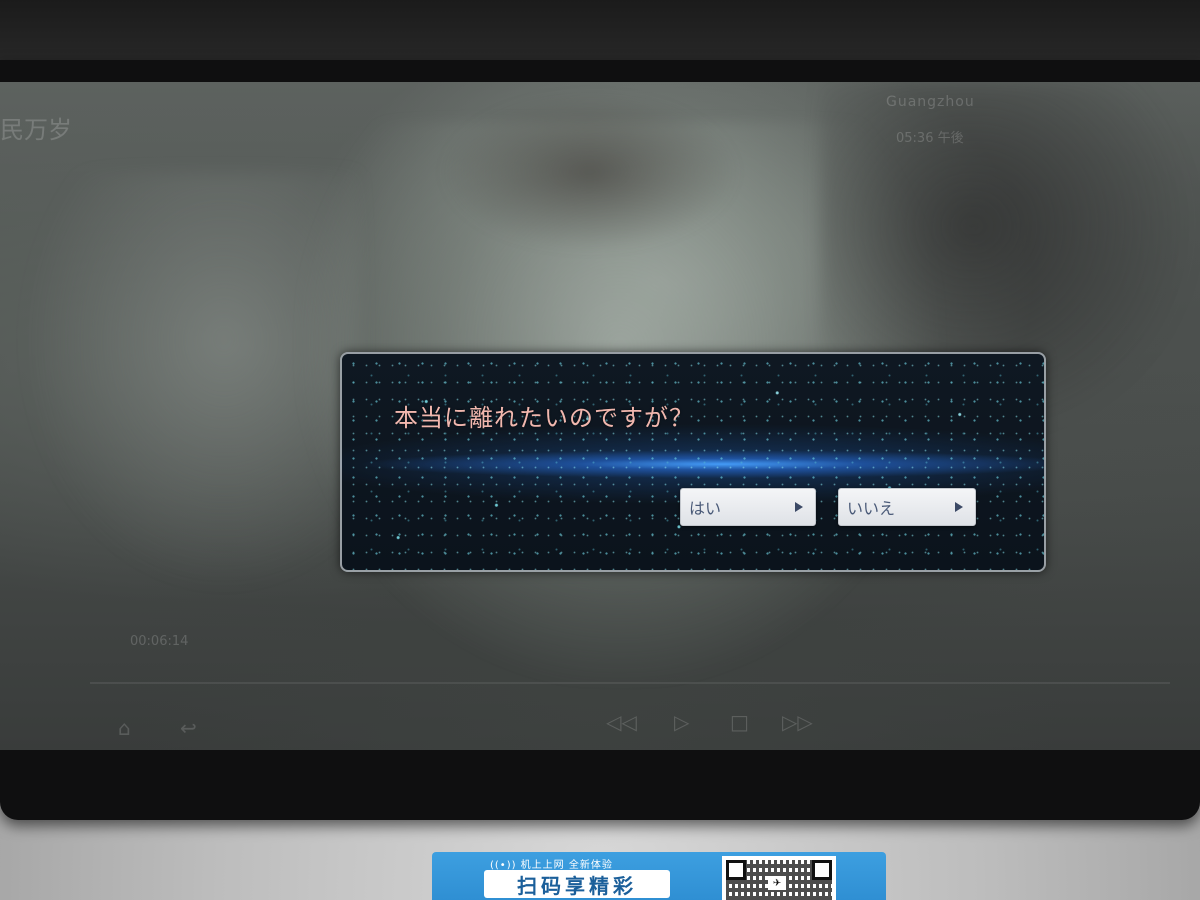 The width and height of the screenshot is (1200, 900). What do you see at coordinates (36, 130) in the screenshot?
I see `movie-title: 民万岁` at bounding box center [36, 130].